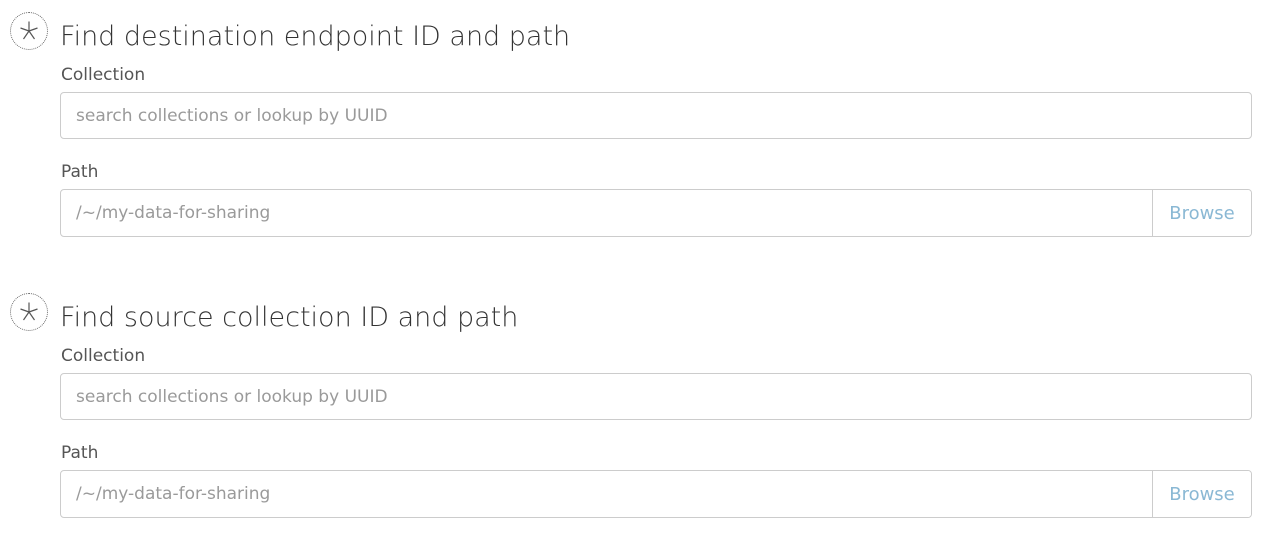  Describe the element at coordinates (103, 356) in the screenshot. I see `collection-label: Collection` at that location.